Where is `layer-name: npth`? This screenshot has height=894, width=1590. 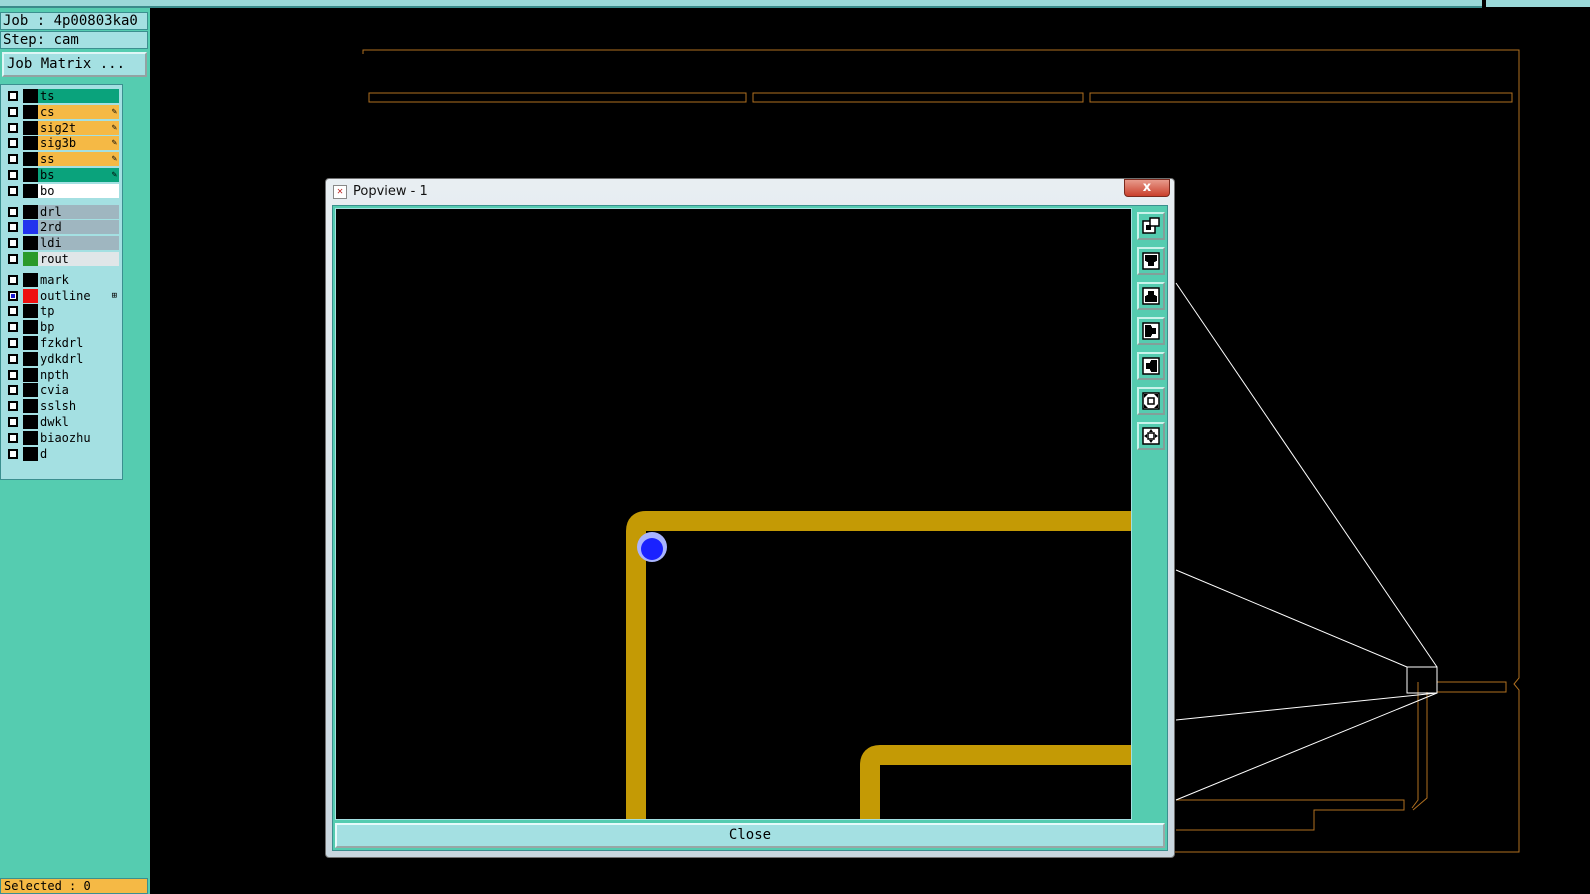 layer-name: npth is located at coordinates (78, 374).